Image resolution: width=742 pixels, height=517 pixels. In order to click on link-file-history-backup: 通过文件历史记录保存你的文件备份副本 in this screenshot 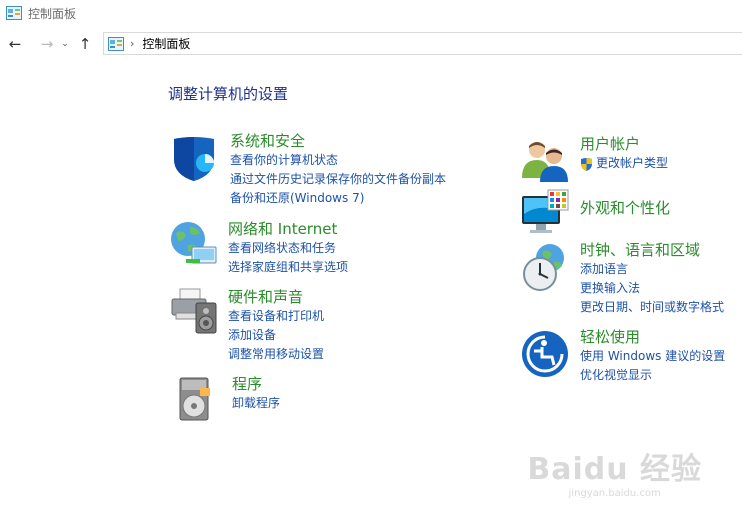, I will do `click(338, 179)`.